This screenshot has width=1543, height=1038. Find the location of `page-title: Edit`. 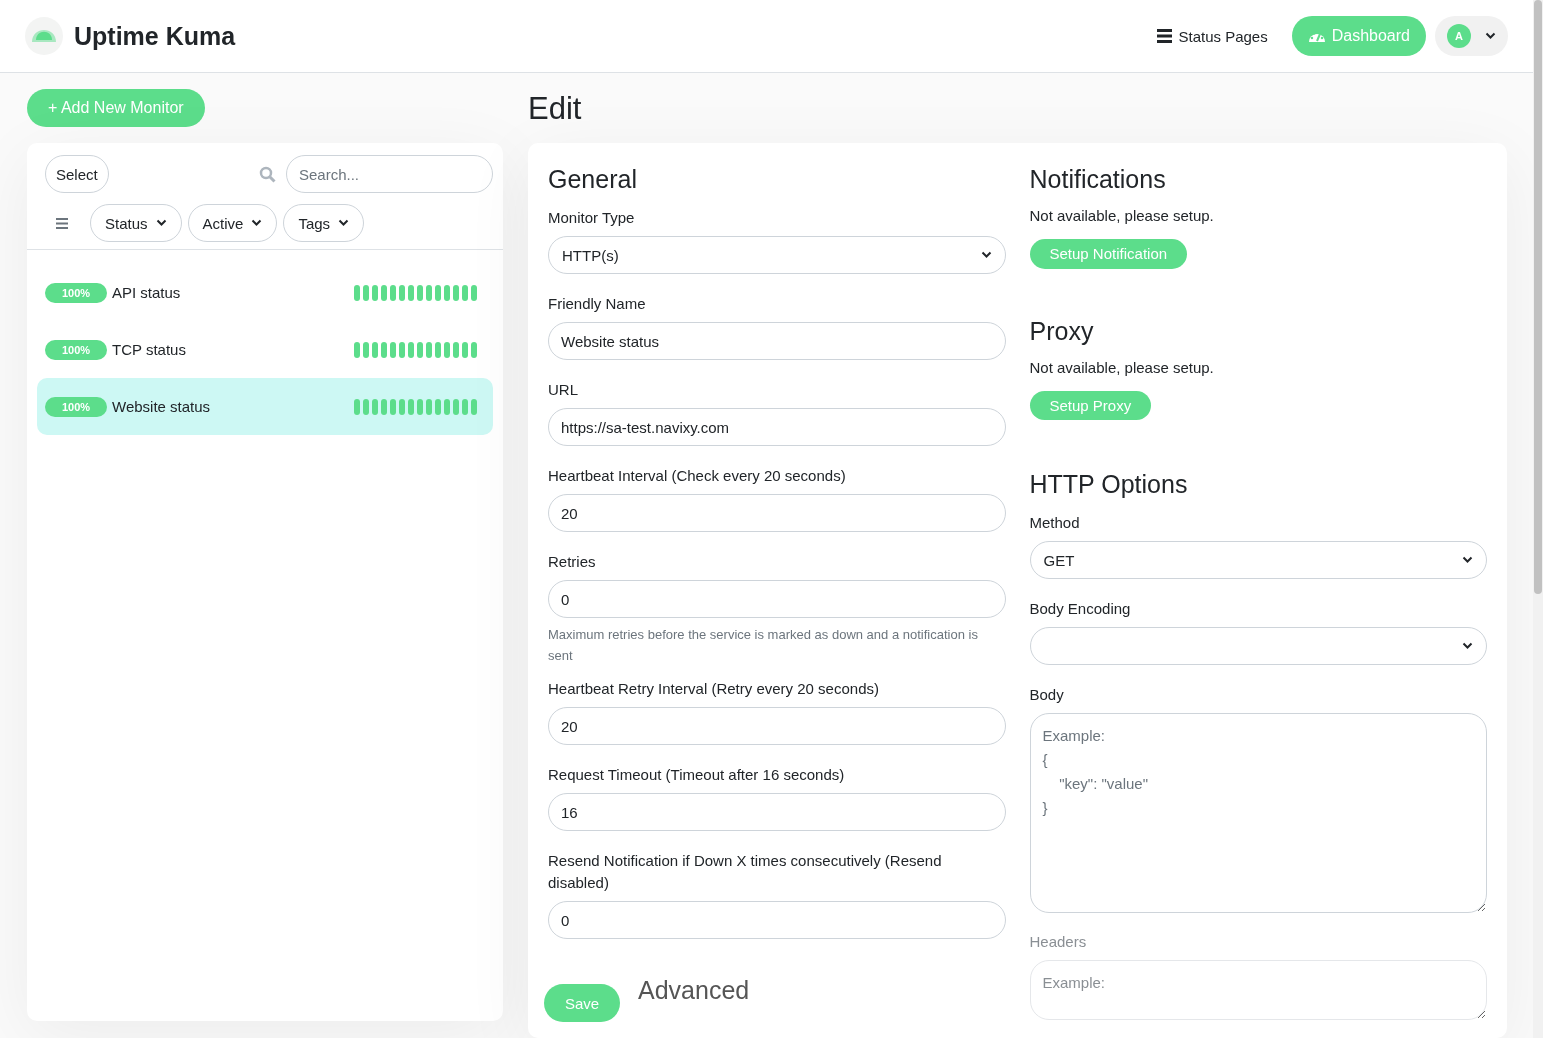

page-title: Edit is located at coordinates (555, 109).